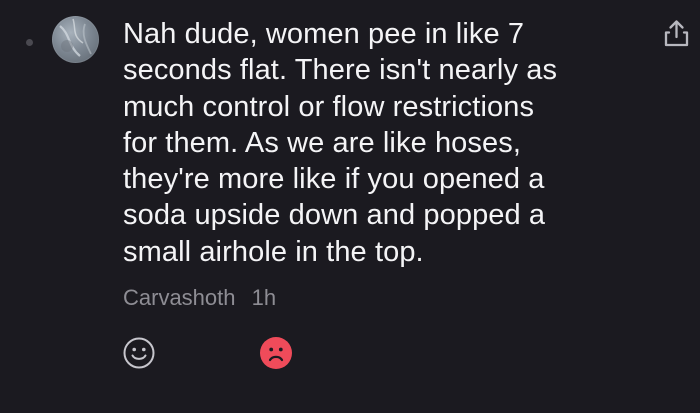  Describe the element at coordinates (322, 142) in the screenshot. I see `comment-text-line: for them. As we are like hoses,` at that location.